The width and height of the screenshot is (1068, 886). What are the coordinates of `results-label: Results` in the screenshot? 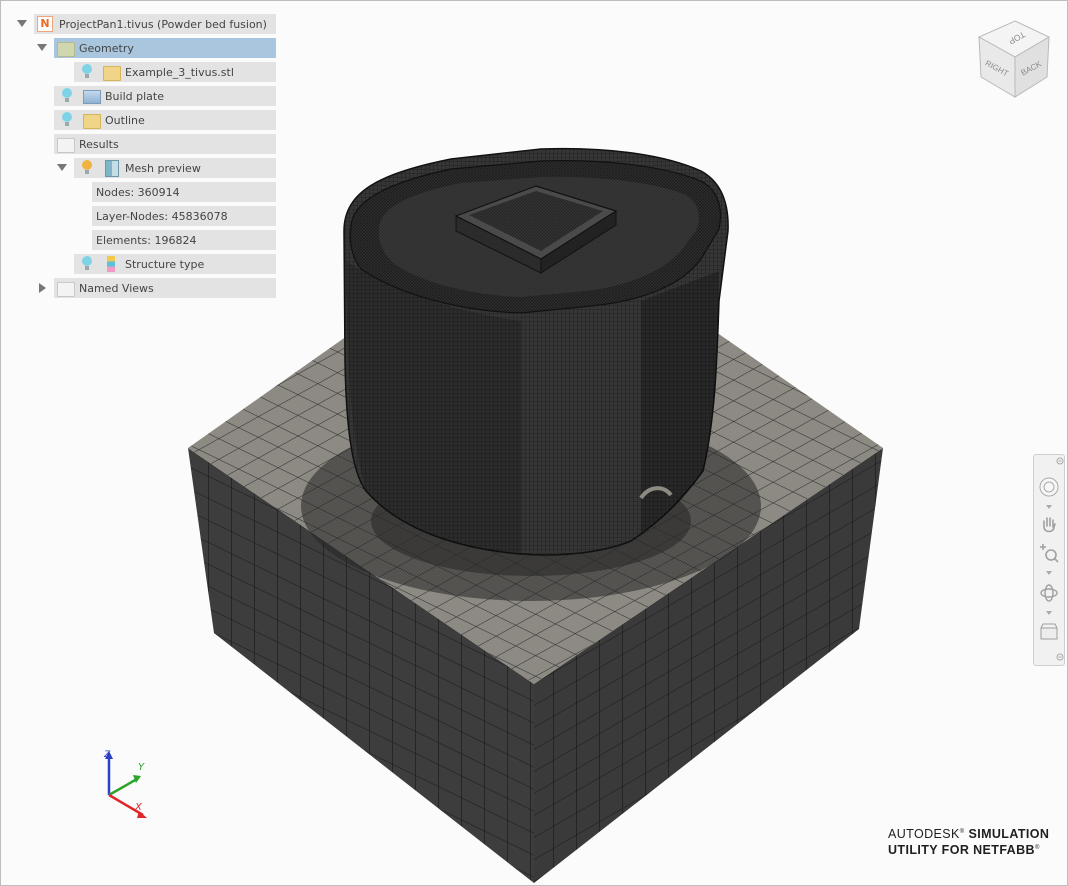 It's located at (99, 144).